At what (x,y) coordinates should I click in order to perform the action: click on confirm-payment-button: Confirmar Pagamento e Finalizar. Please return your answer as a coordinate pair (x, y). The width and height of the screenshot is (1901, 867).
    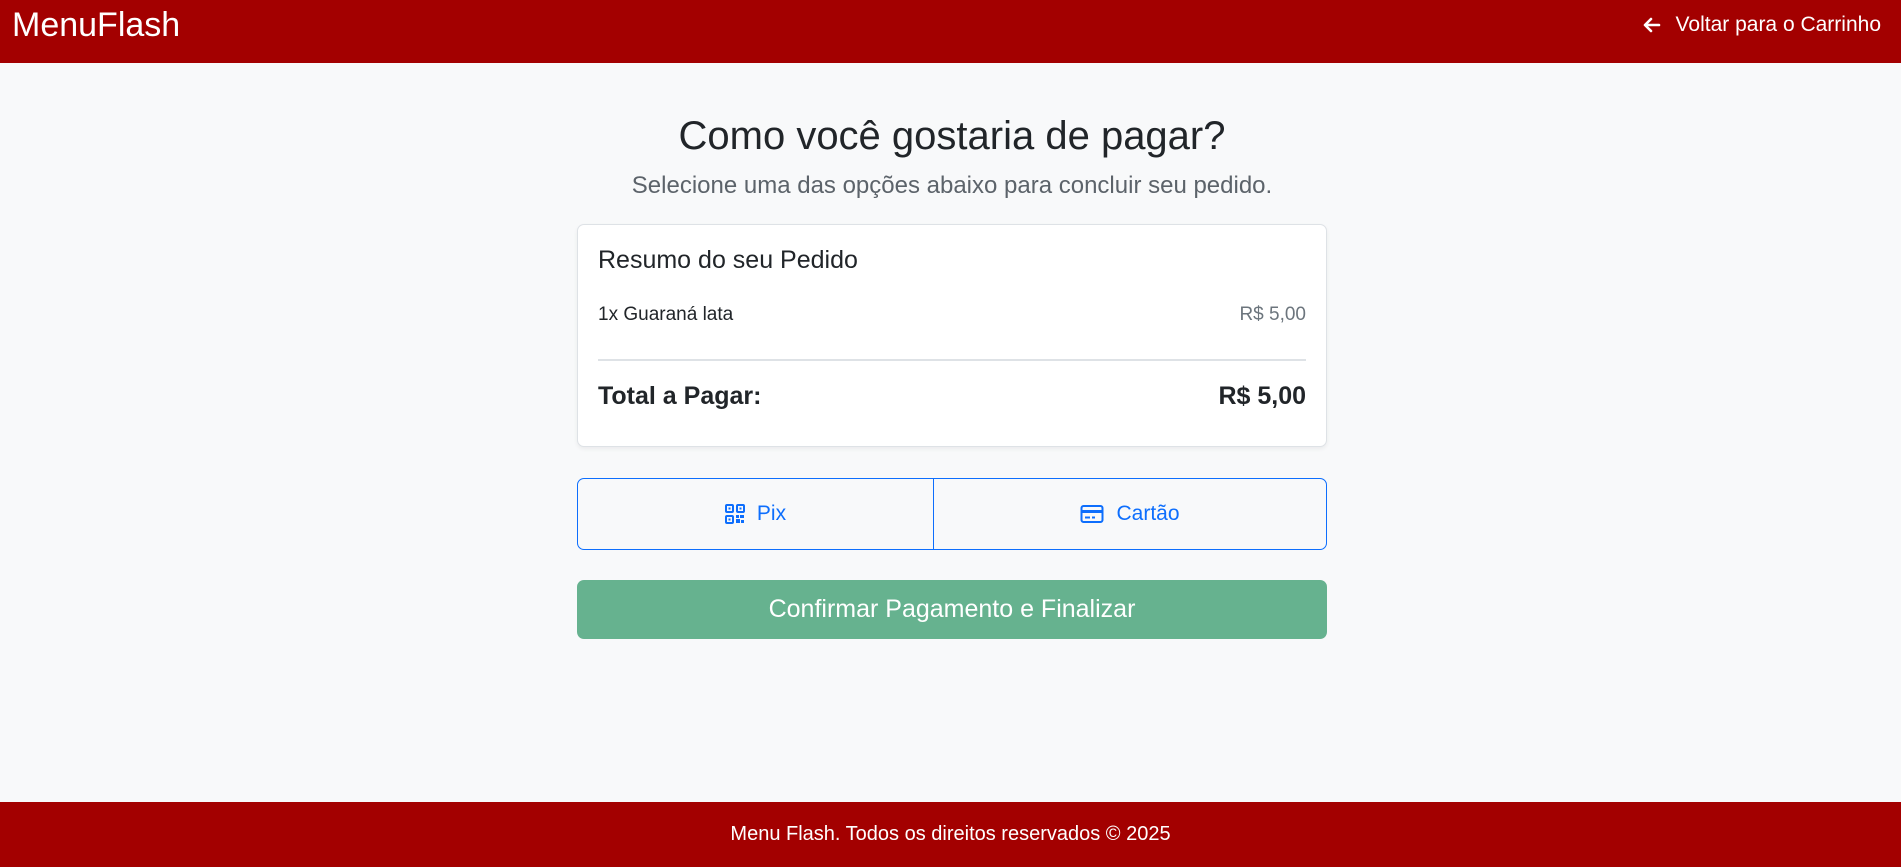
    Looking at the image, I should click on (952, 609).